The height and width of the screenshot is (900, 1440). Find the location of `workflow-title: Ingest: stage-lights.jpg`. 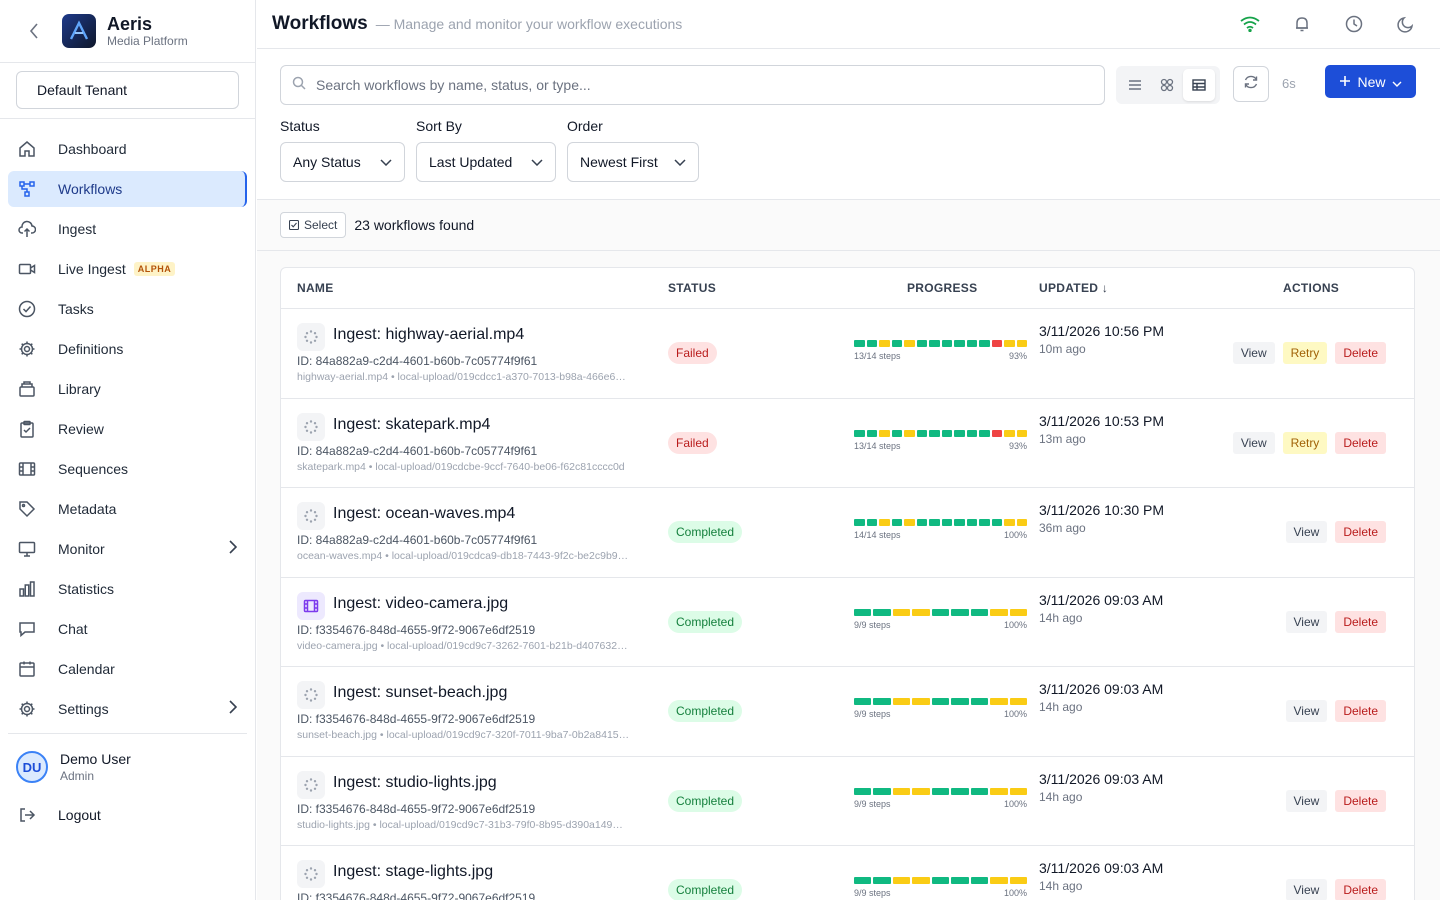

workflow-title: Ingest: stage-lights.jpg is located at coordinates (413, 872).